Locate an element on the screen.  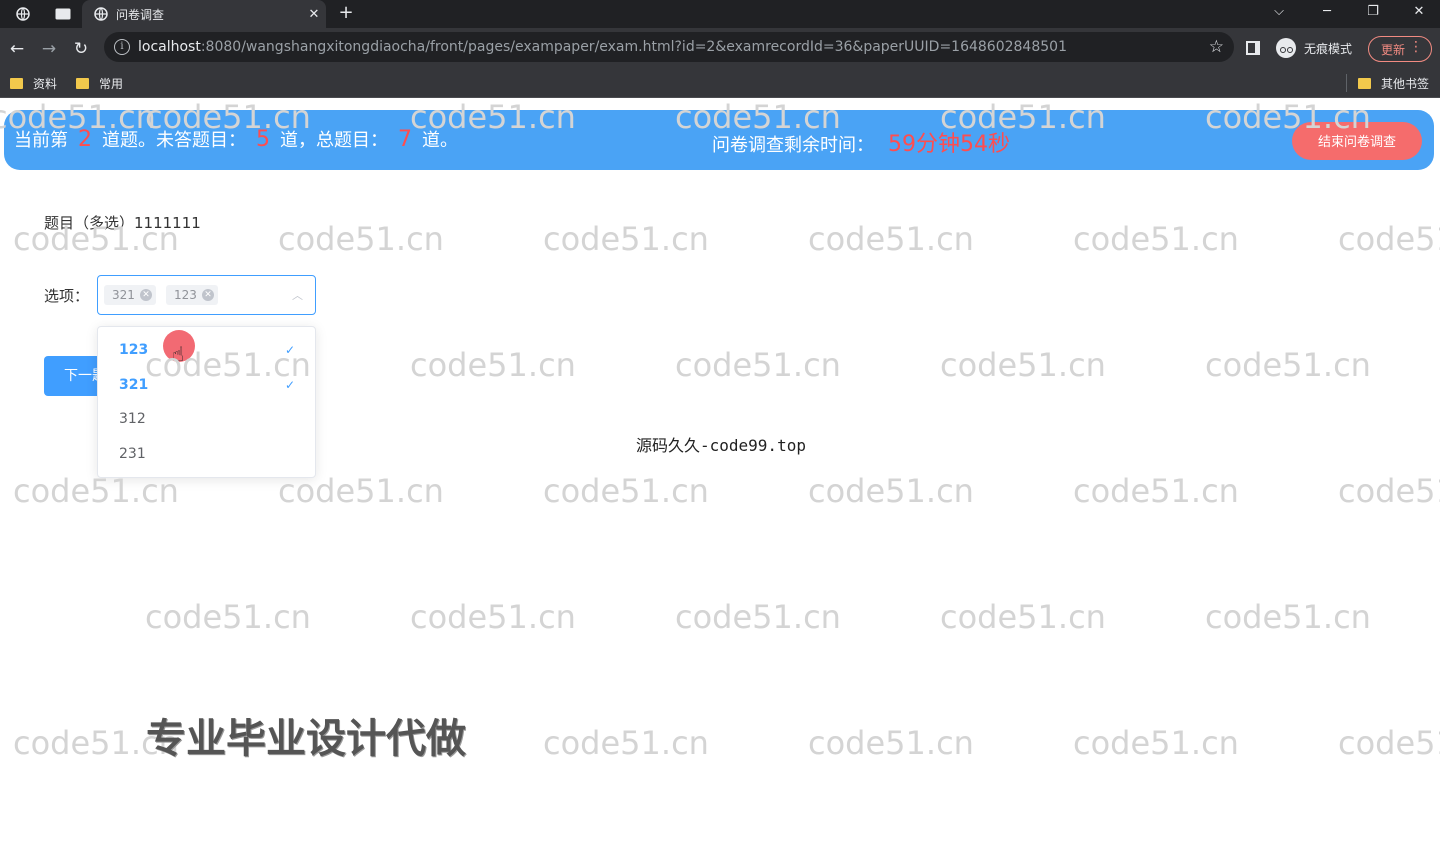
chevron-up-icon: ︿ is located at coordinates (297, 295).